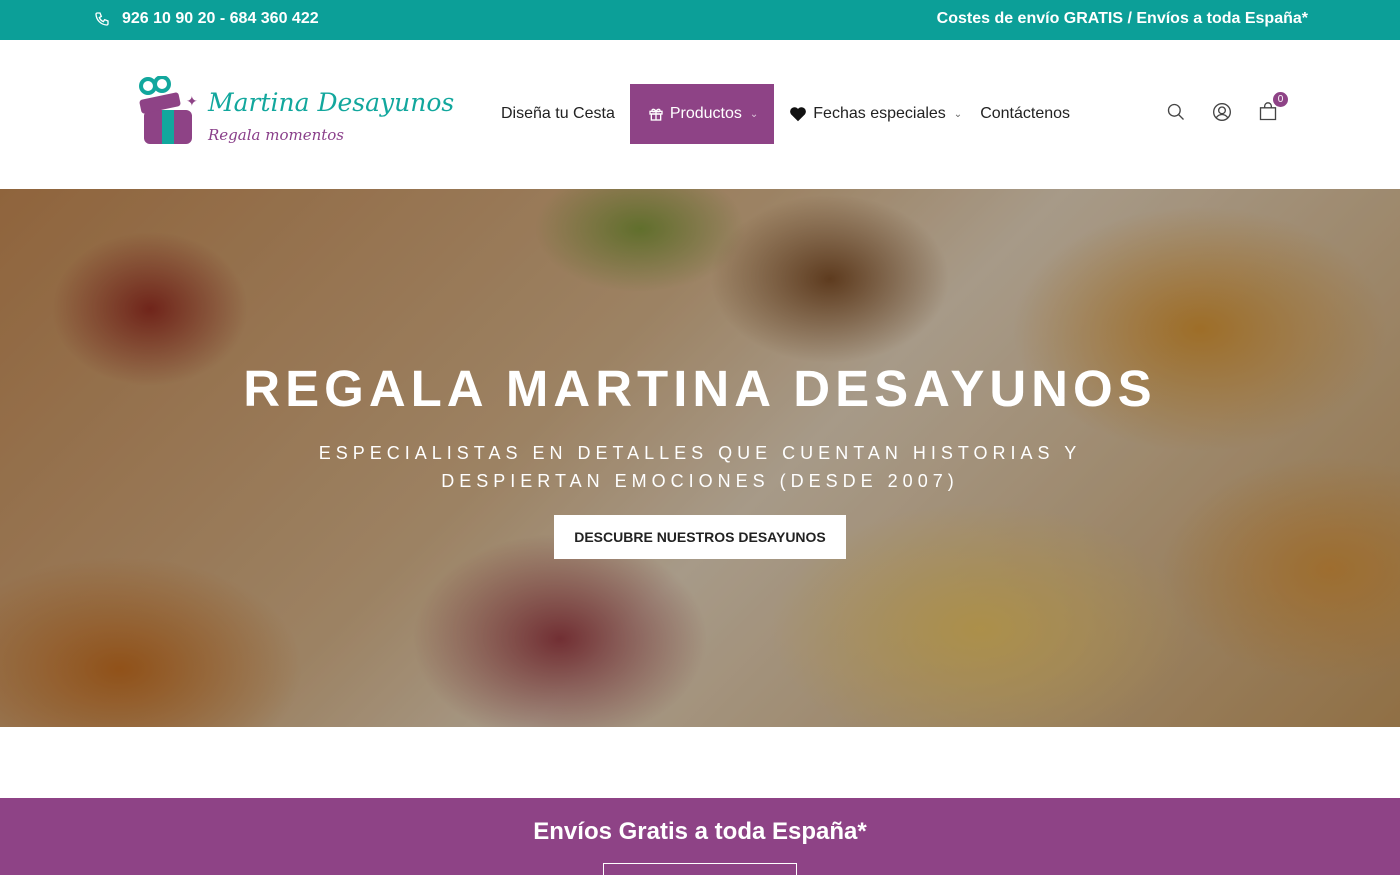  I want to click on search-icon, so click(1175, 111).